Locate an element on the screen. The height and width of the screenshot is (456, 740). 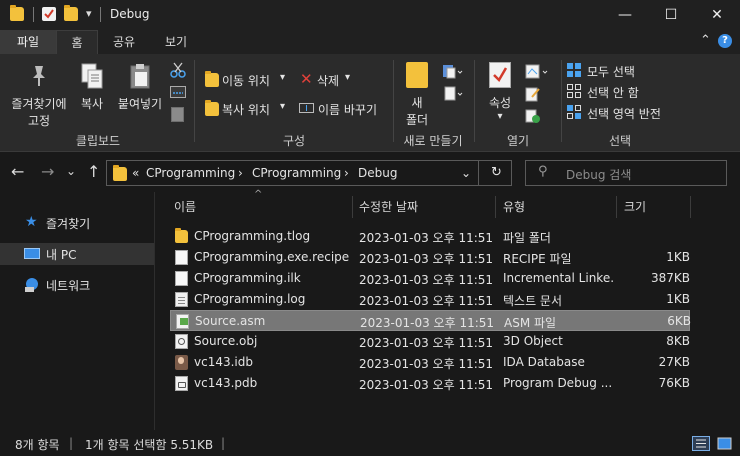
easy-access-button is located at coordinates (453, 94).